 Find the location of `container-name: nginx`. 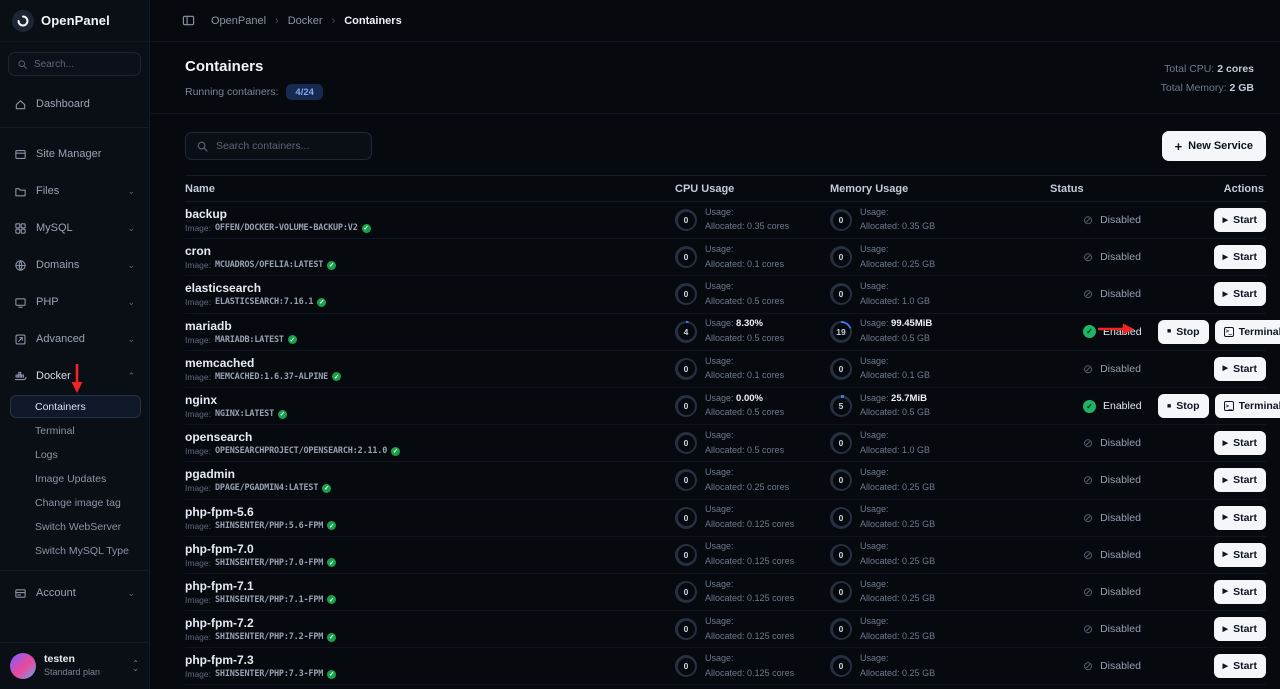

container-name: nginx is located at coordinates (201, 400).